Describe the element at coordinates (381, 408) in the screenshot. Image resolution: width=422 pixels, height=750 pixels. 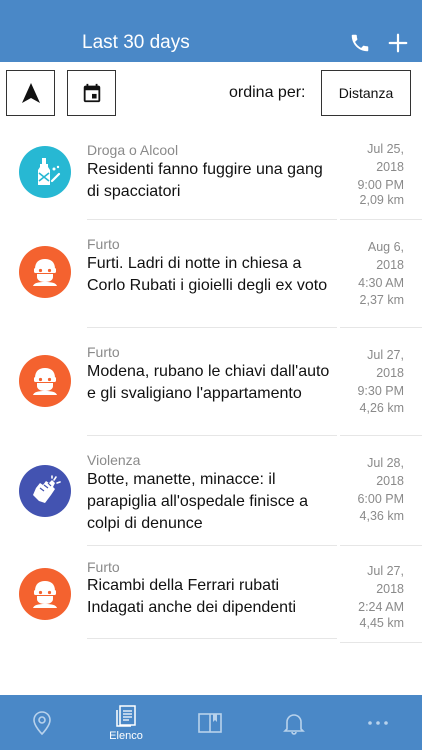
I see `item-distance: 4,26 km` at that location.